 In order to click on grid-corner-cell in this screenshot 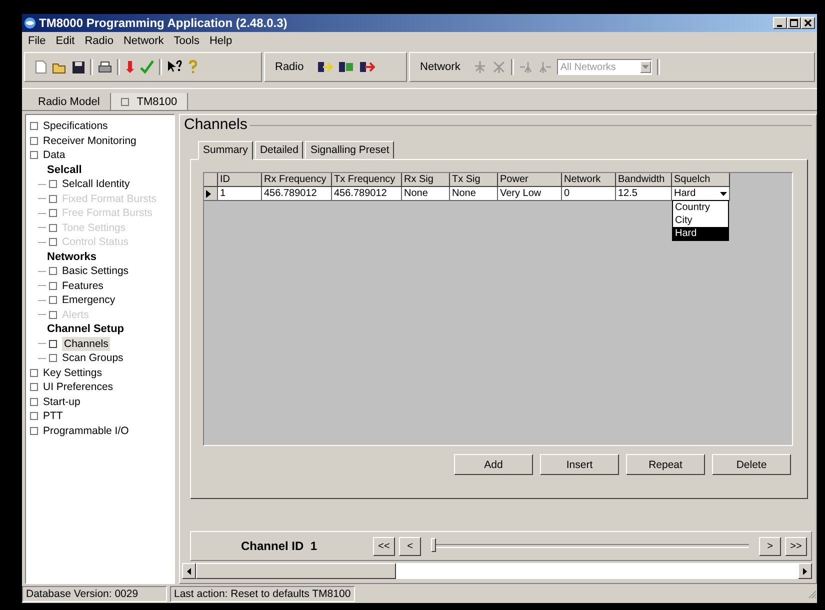, I will do `click(211, 180)`.